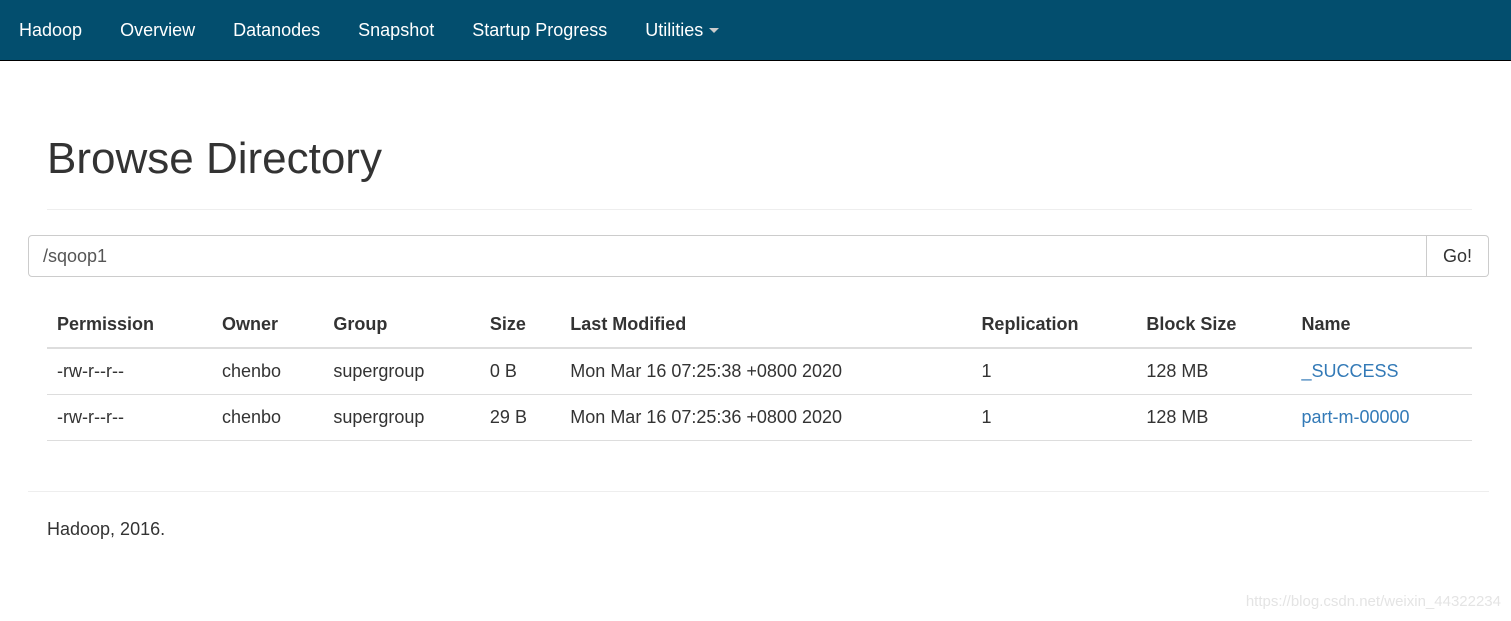 This screenshot has width=1511, height=621. What do you see at coordinates (520, 417) in the screenshot?
I see `cell-size: 29 B` at bounding box center [520, 417].